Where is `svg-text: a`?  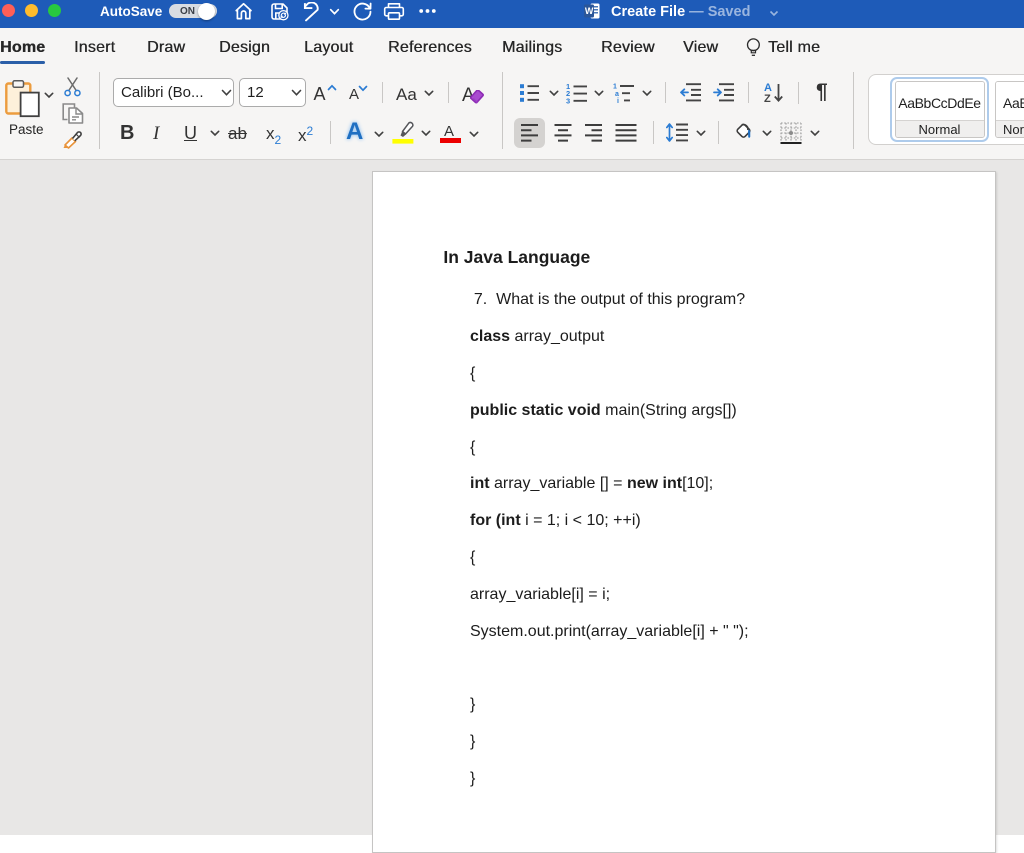 svg-text: a is located at coordinates (617, 94).